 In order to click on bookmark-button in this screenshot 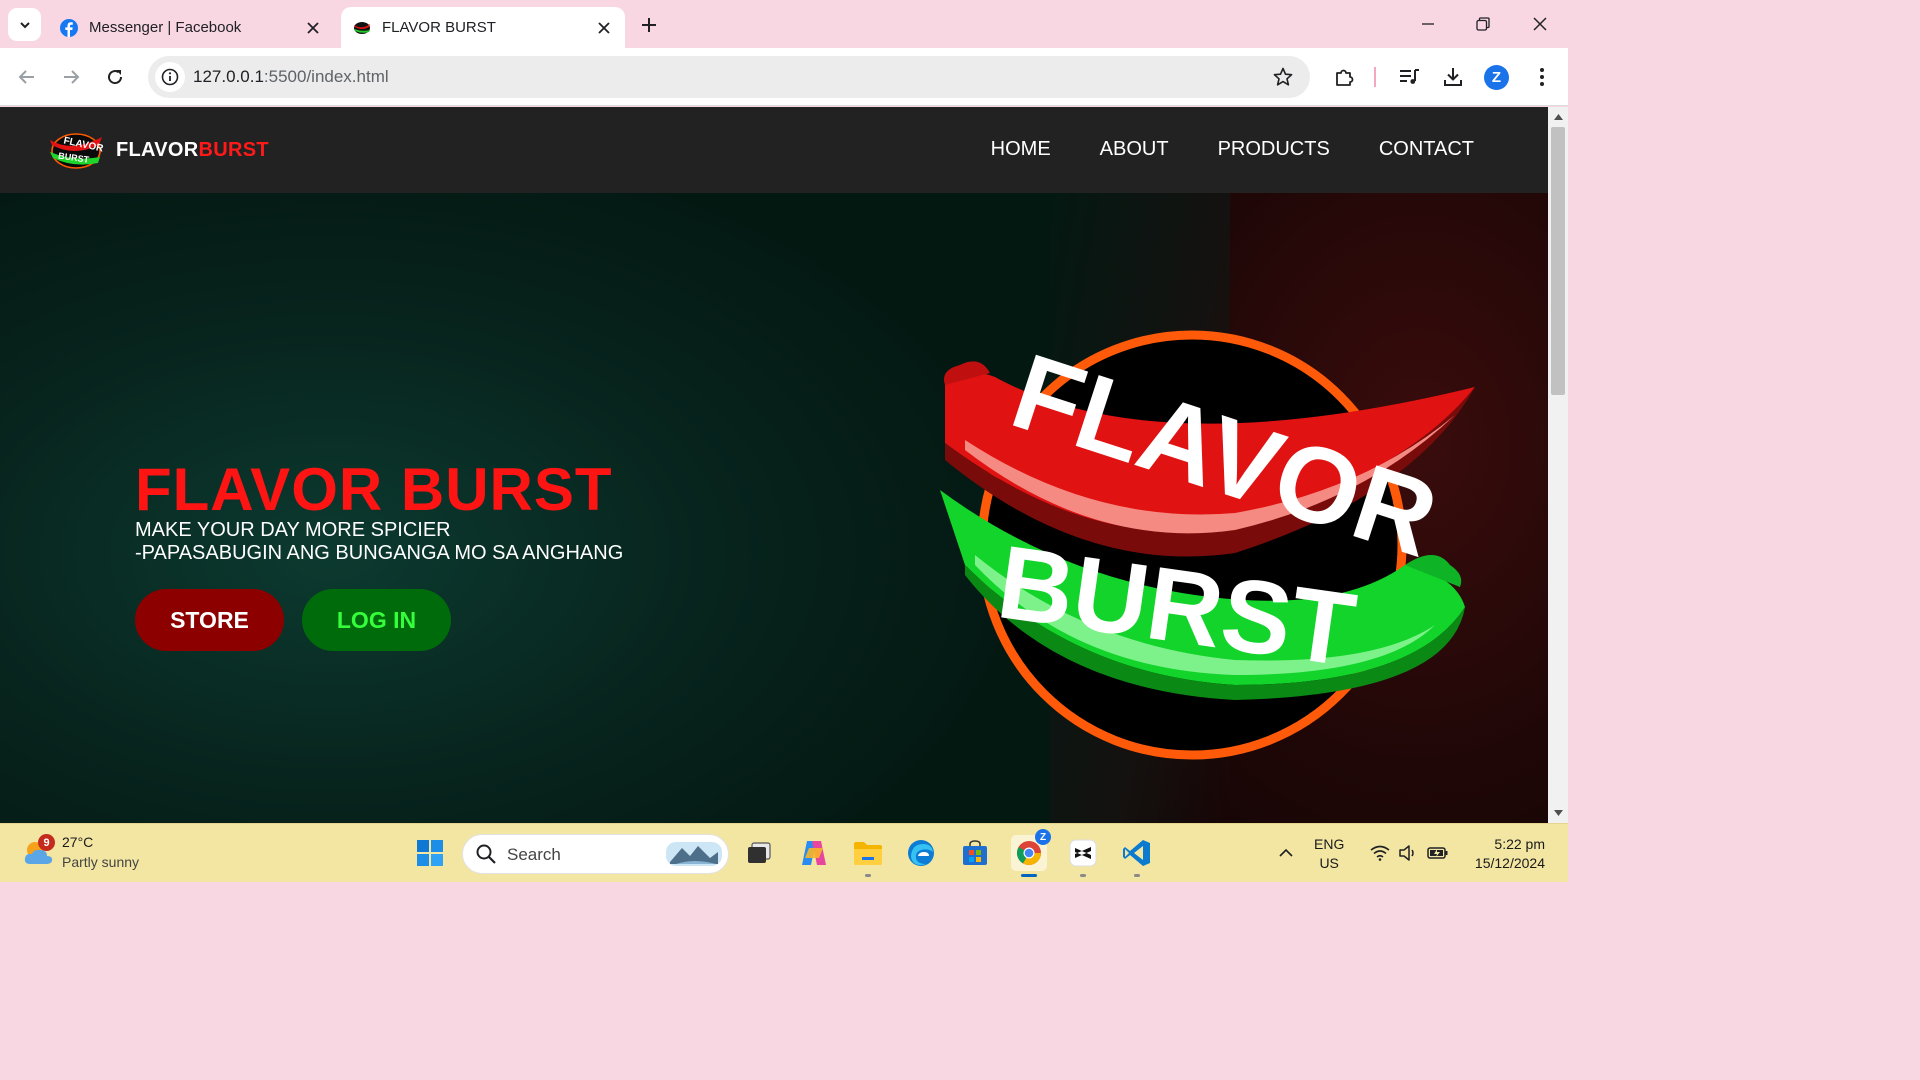, I will do `click(1283, 77)`.